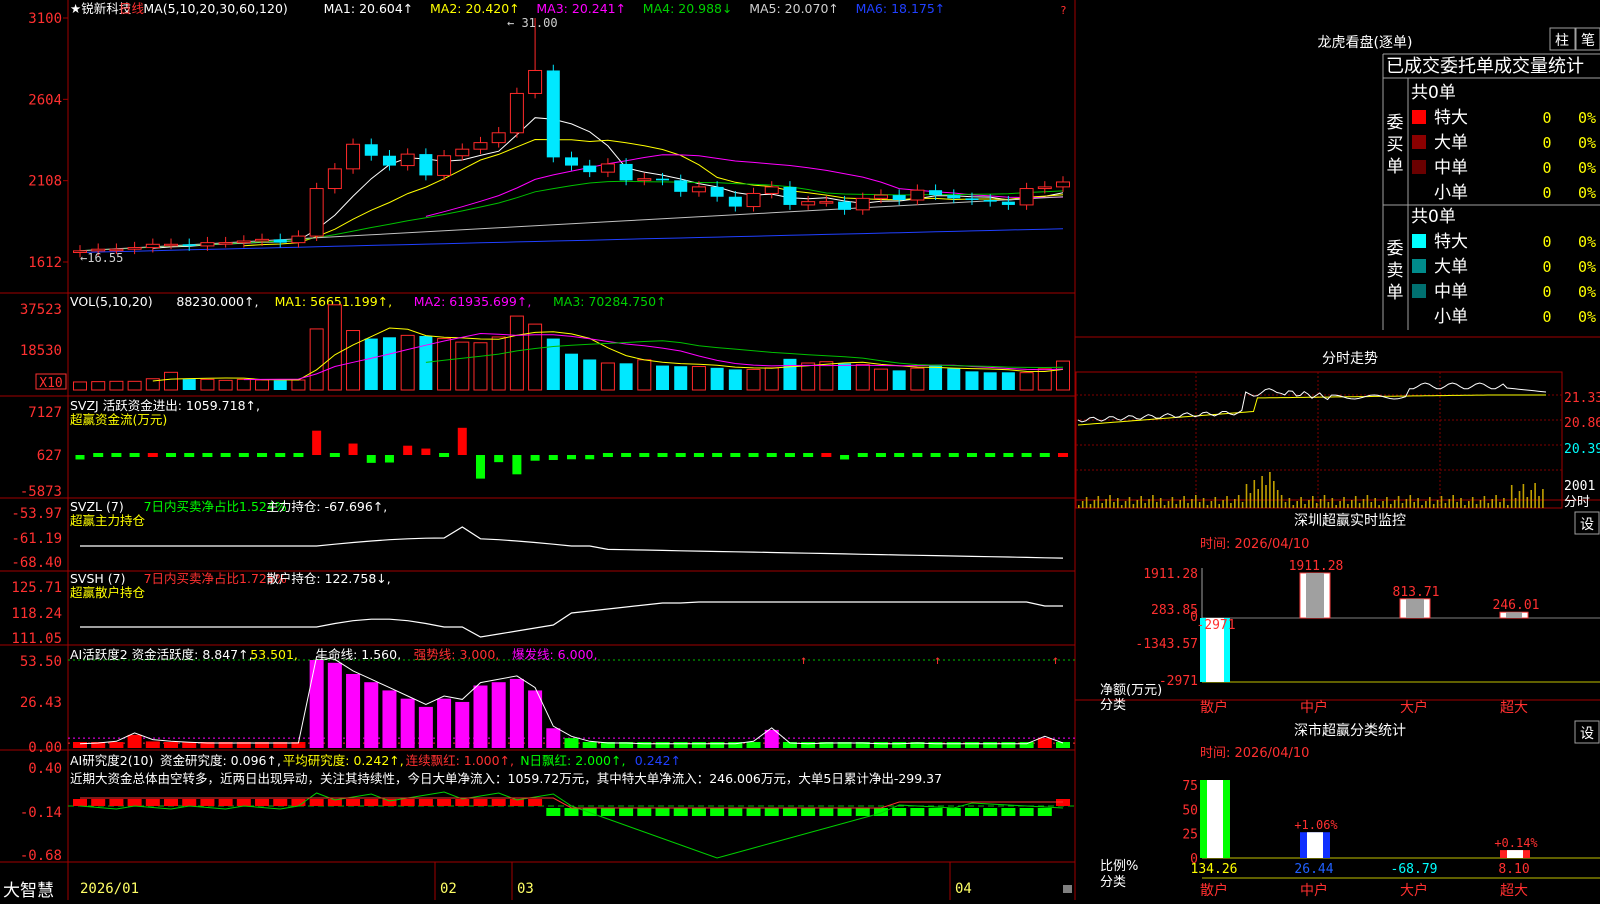  What do you see at coordinates (1067, 889) in the screenshot?
I see `lock-icon` at bounding box center [1067, 889].